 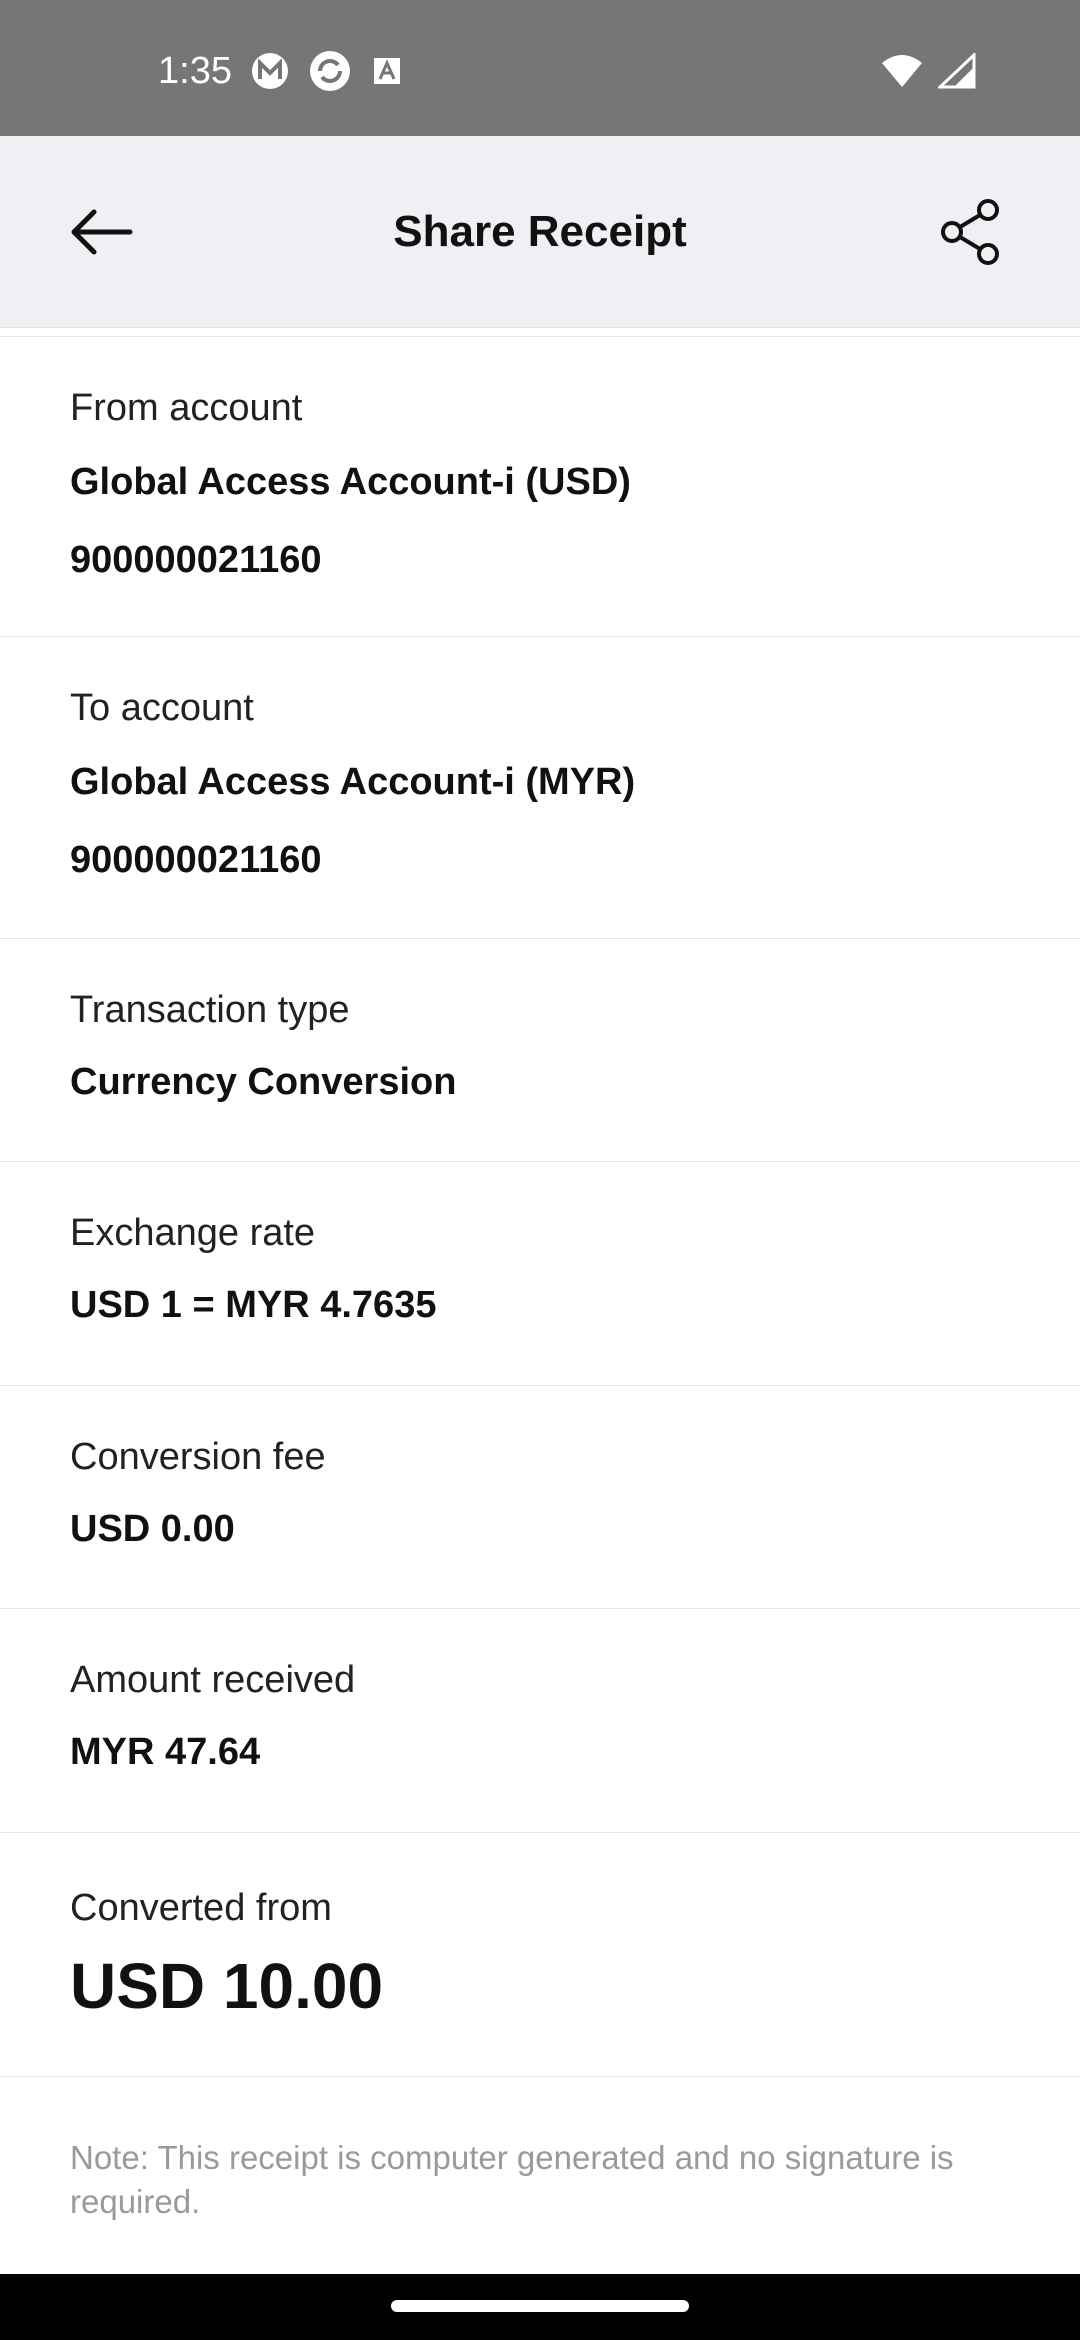 I want to click on from-account-name: Global Access Account-i (USD), so click(x=350, y=482).